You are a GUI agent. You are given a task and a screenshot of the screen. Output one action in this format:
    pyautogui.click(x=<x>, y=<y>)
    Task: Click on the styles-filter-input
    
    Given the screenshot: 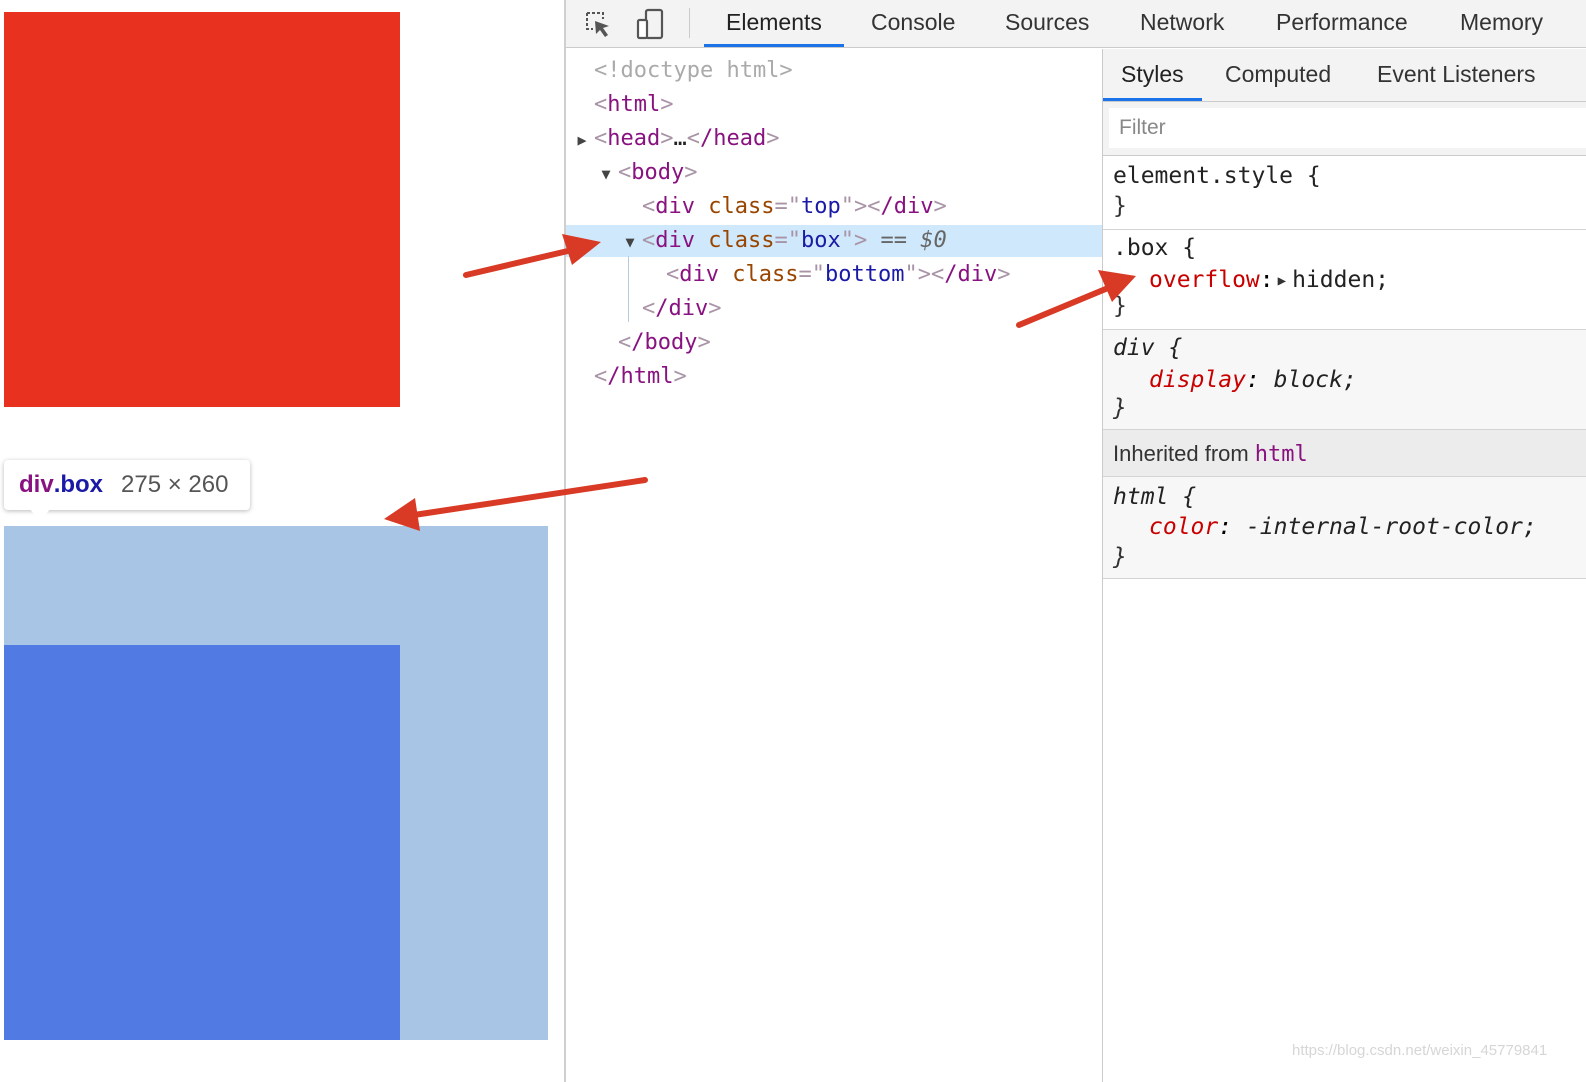 What is the action you would take?
    pyautogui.click(x=1347, y=128)
    